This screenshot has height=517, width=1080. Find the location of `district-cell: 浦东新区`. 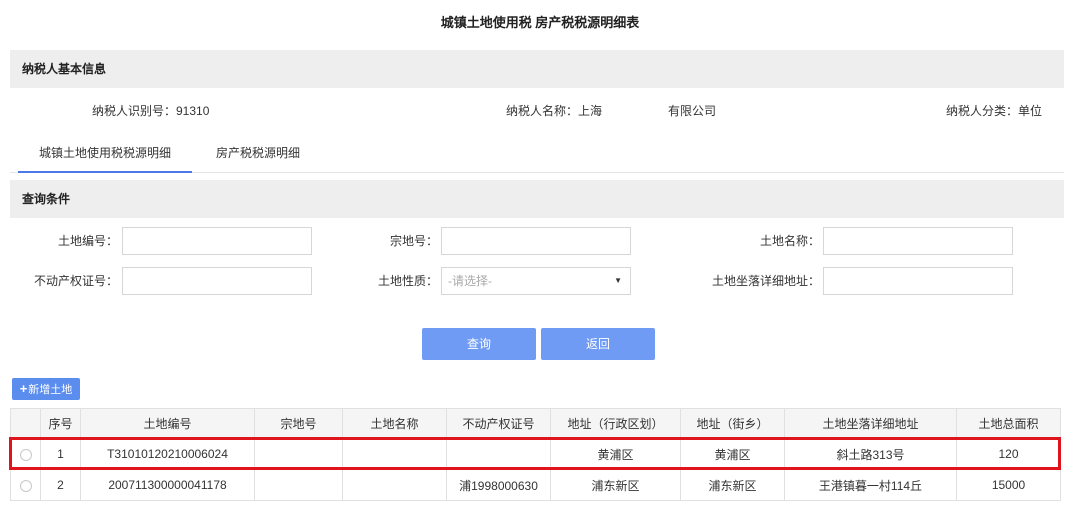

district-cell: 浦东新区 is located at coordinates (615, 485).